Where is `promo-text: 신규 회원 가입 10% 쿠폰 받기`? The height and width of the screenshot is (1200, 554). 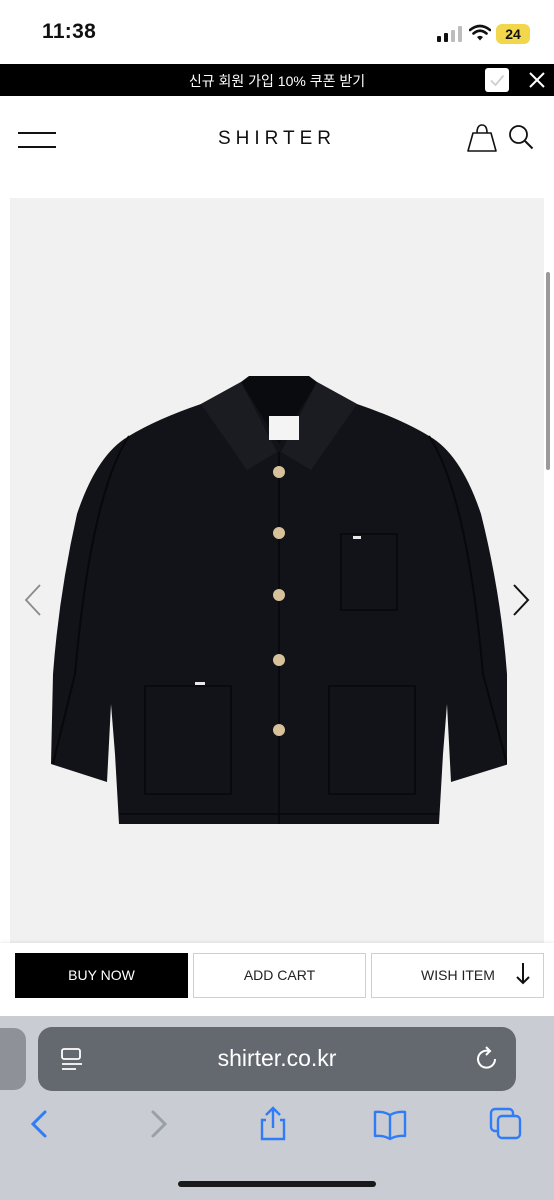 promo-text: 신규 회원 가입 10% 쿠폰 받기 is located at coordinates (277, 81).